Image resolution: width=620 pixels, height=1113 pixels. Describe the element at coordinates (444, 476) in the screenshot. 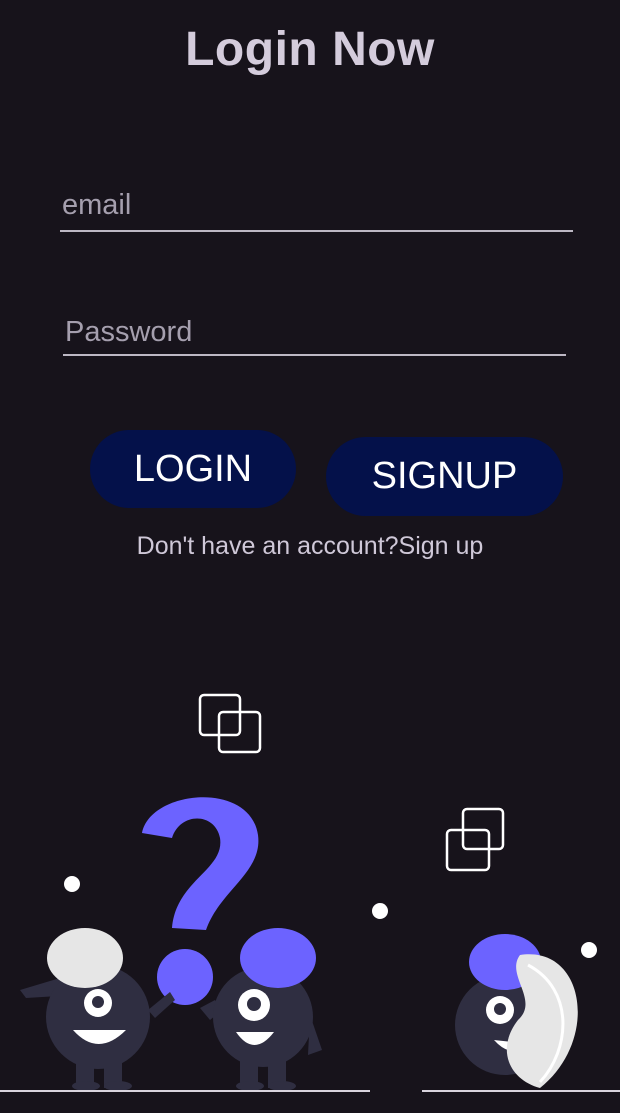

I see `signup-button: SIGNUP` at that location.